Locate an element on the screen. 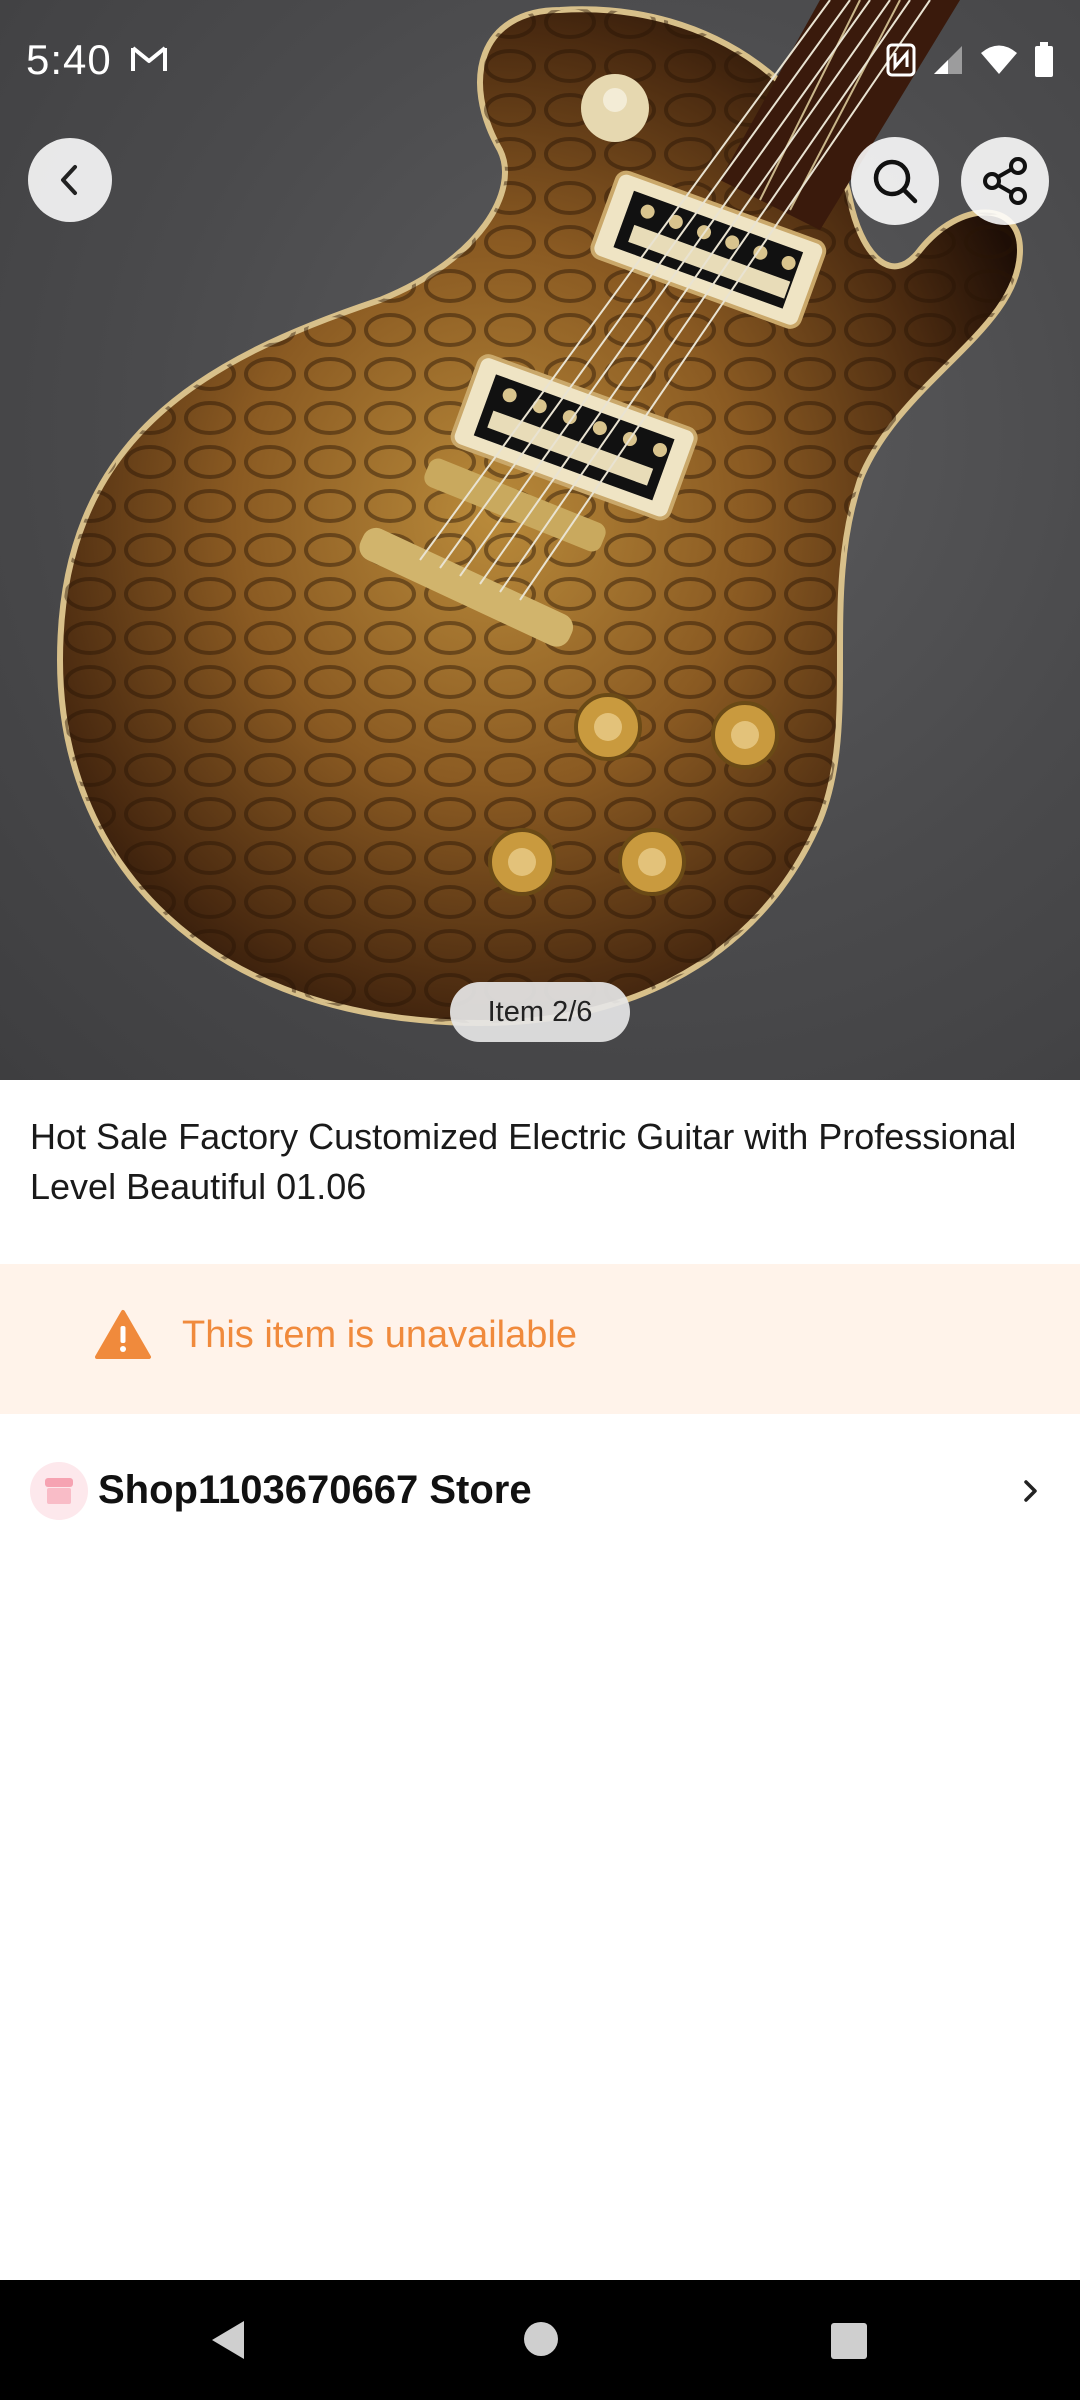  system-navigation-bar is located at coordinates (540, 2340).